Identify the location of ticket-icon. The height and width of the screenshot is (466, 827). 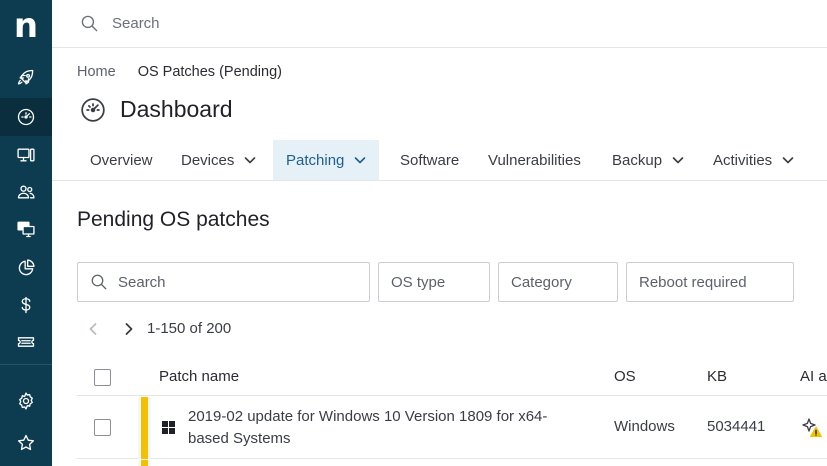
(26, 342).